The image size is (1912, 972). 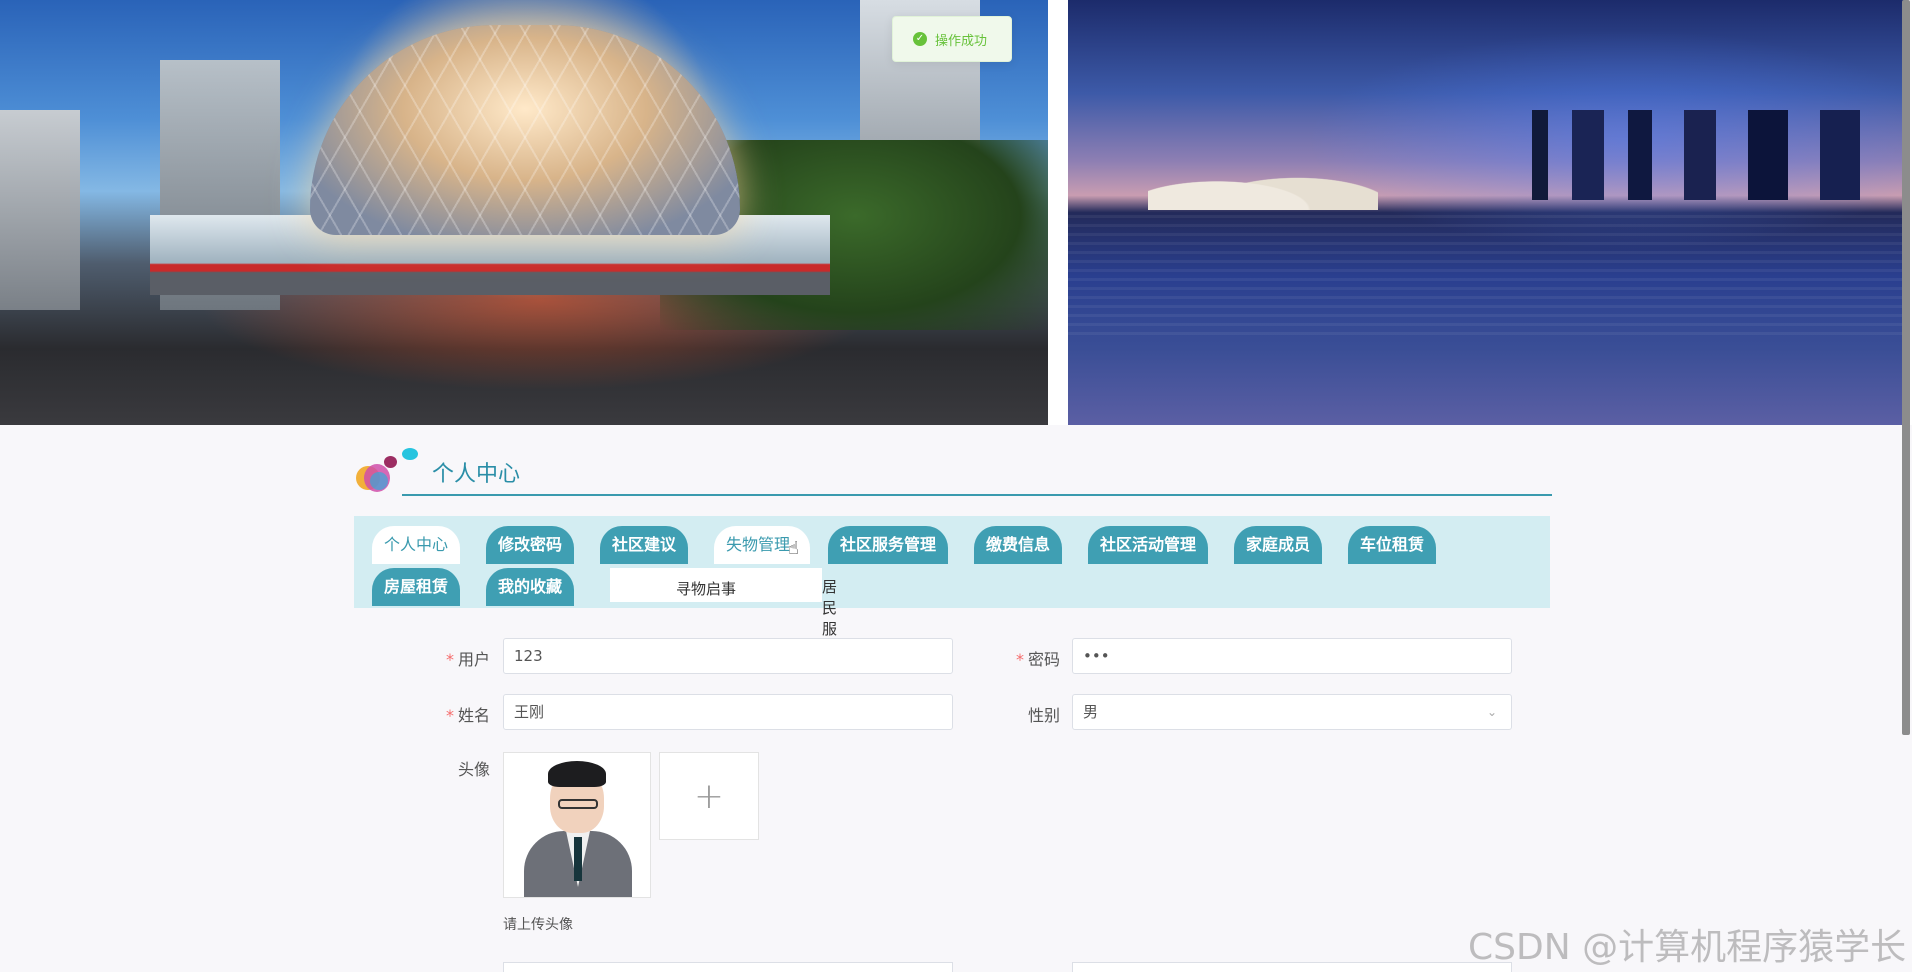 I want to click on banner-water-reflection, so click(x=1486, y=275).